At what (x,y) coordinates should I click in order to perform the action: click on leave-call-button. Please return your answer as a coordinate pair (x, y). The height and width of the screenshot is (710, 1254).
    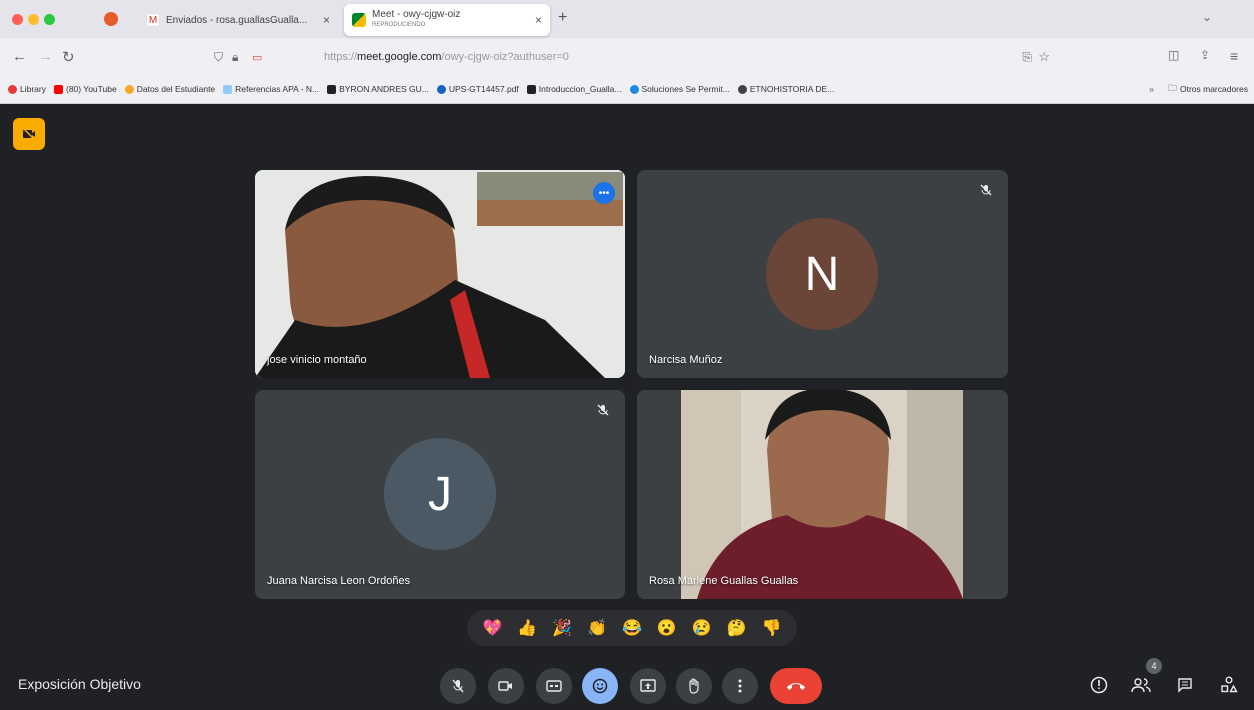
    Looking at the image, I should click on (796, 686).